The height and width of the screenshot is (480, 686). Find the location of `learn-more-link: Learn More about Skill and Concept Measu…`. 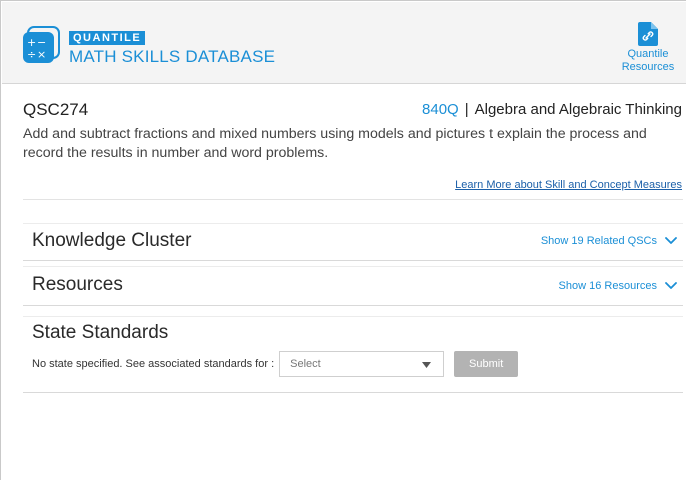

learn-more-link: Learn More about Skill and Concept Measu… is located at coordinates (568, 185).